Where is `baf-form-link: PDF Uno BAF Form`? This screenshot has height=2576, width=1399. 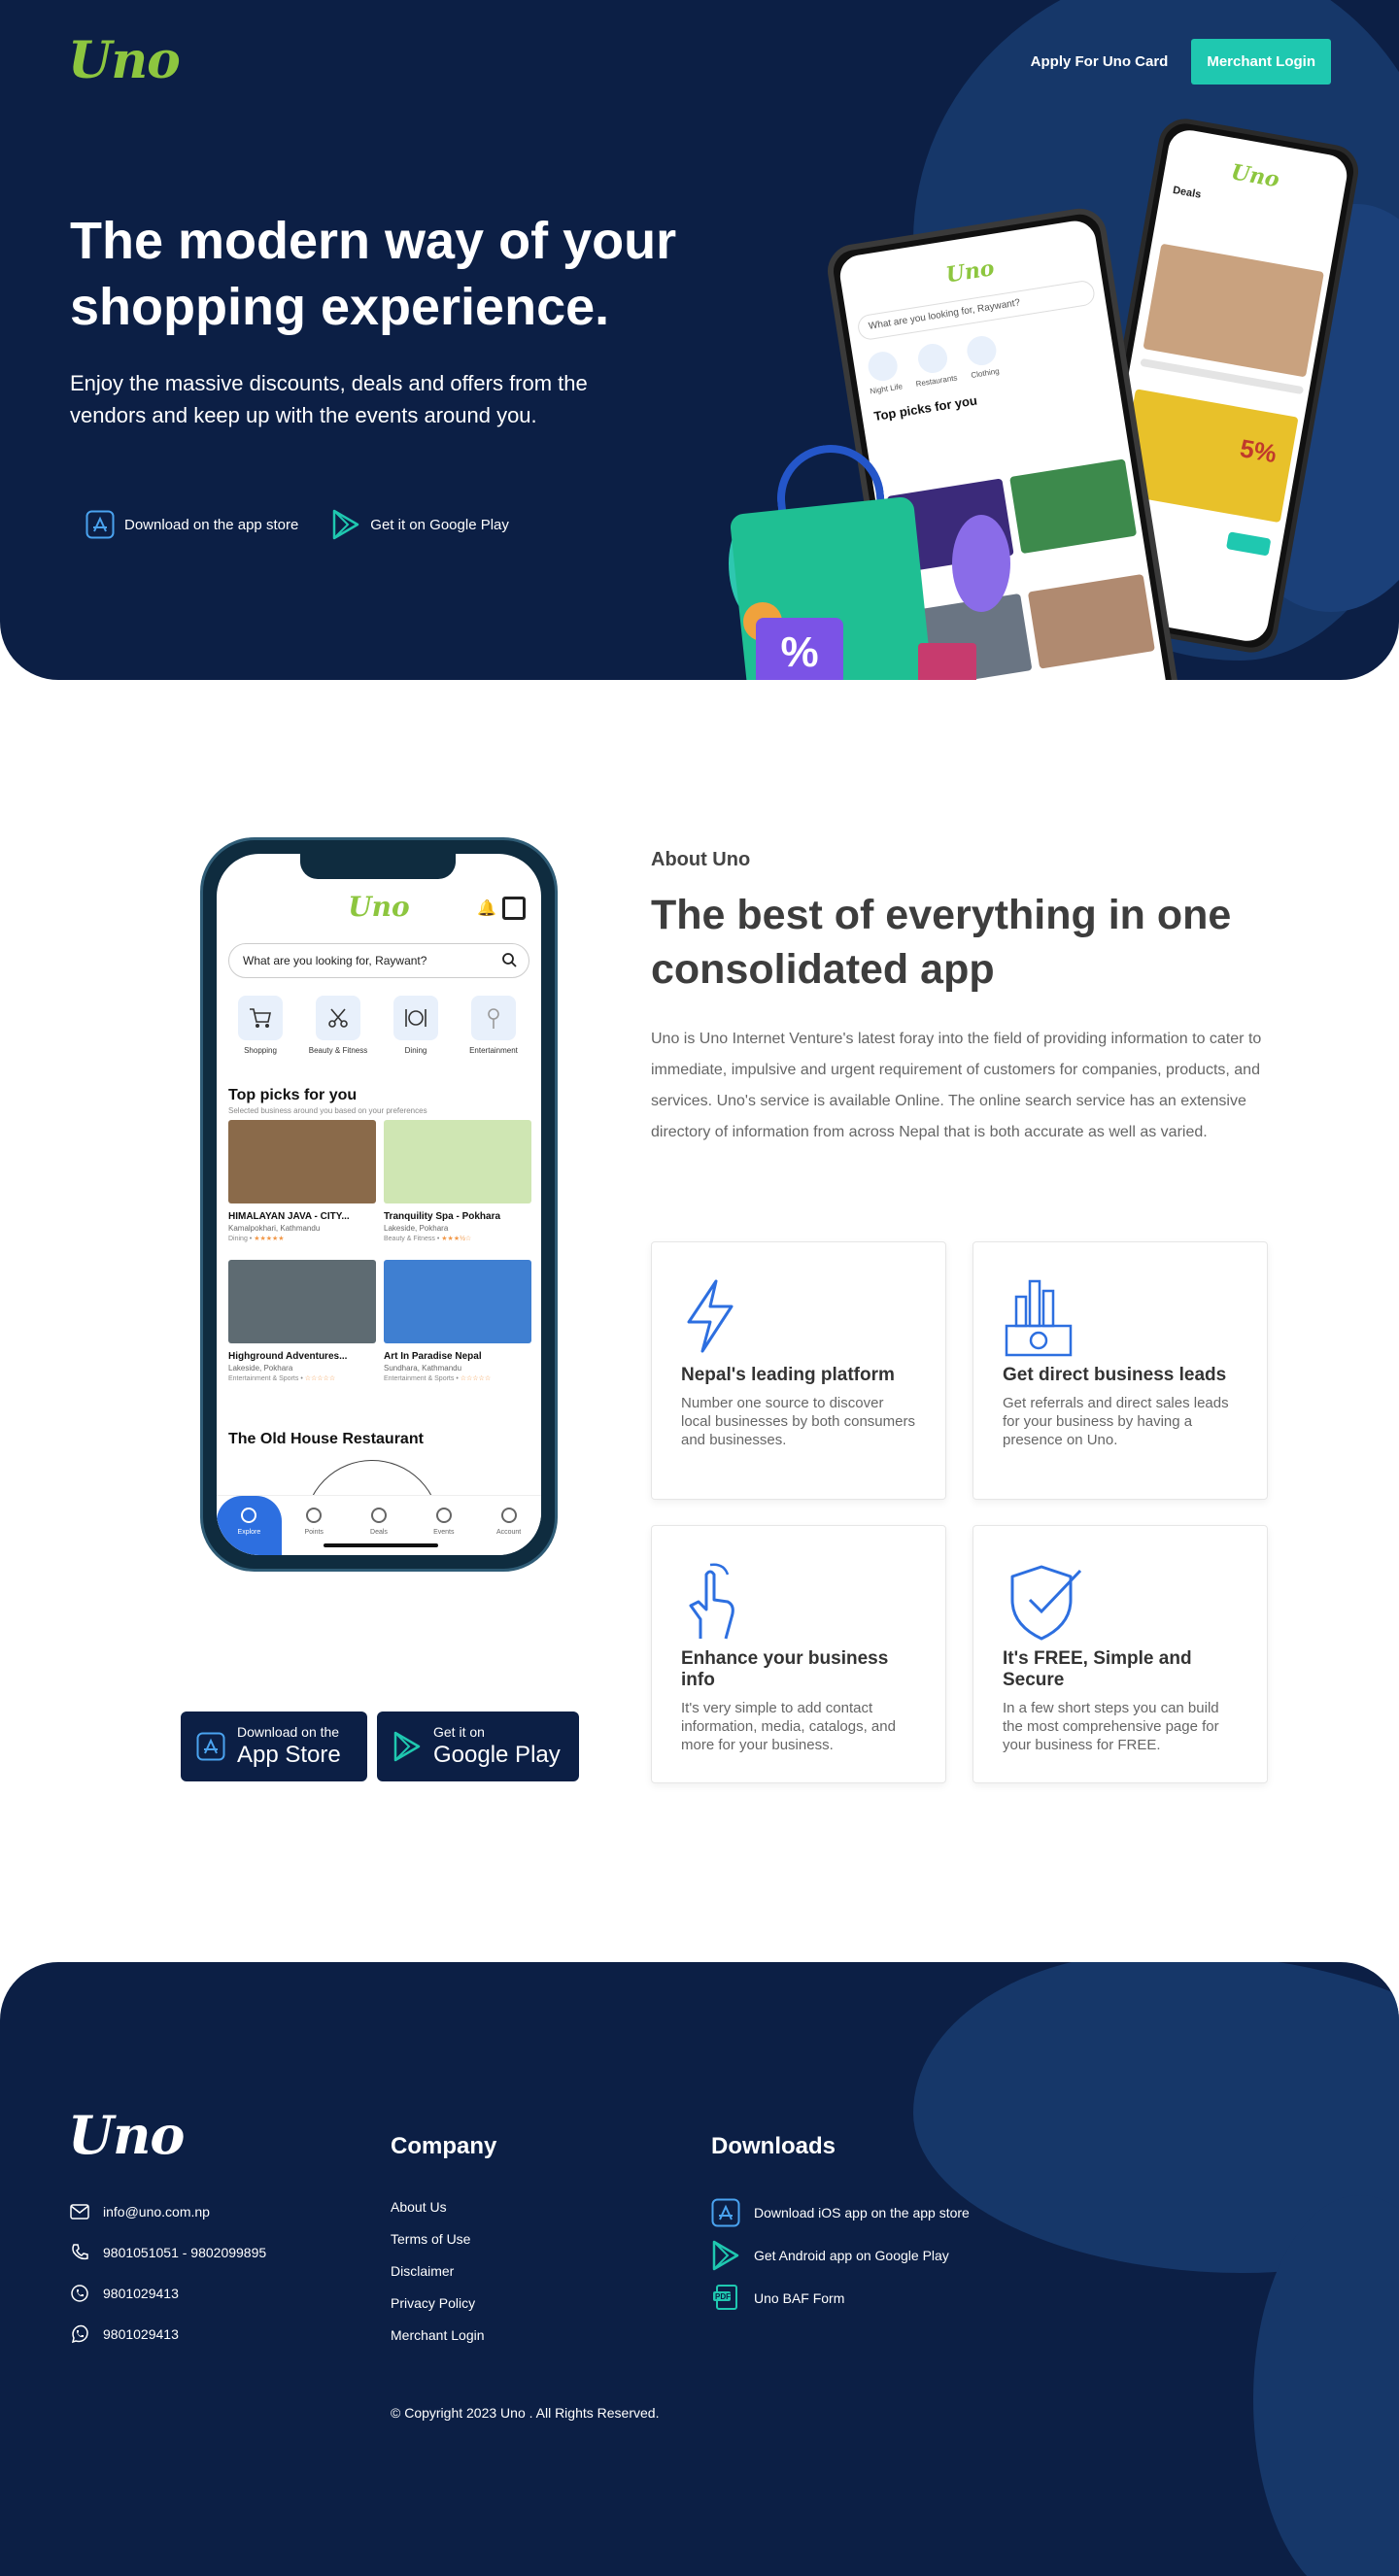 baf-form-link: PDF Uno BAF Form is located at coordinates (840, 2298).